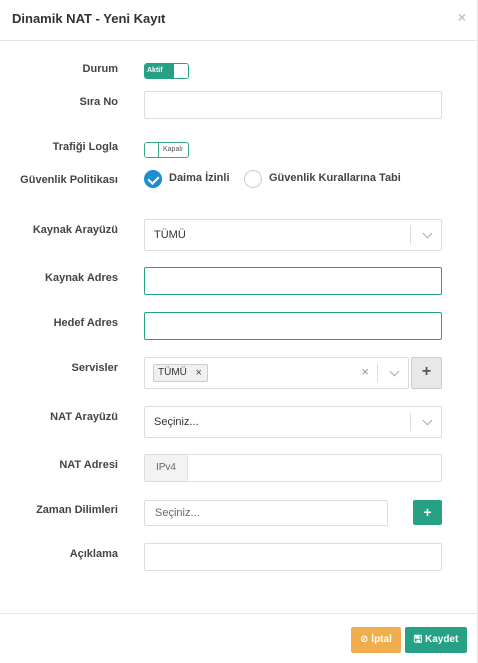 Image resolution: width=478 pixels, height=663 pixels. I want to click on sira-no-input, so click(293, 105).